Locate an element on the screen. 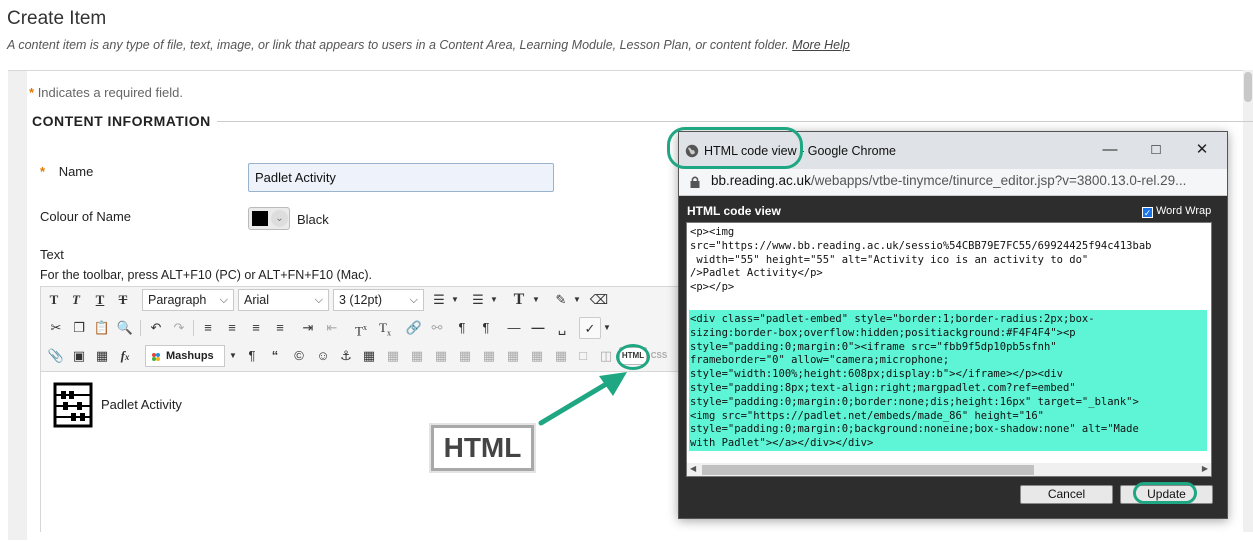 This screenshot has width=1253, height=541. text-label: Text is located at coordinates (52, 254).